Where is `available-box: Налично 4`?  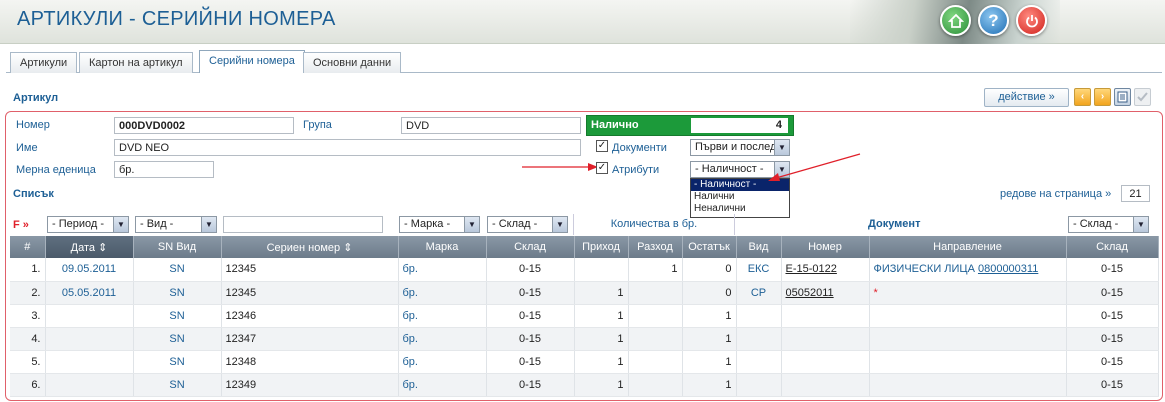
available-box: Налично 4 is located at coordinates (690, 125).